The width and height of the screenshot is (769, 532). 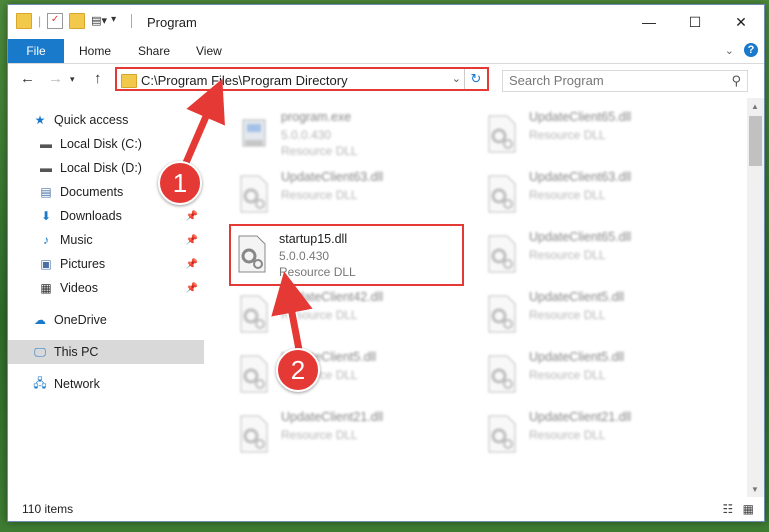 What do you see at coordinates (27, 78) in the screenshot?
I see `back-icon: ←` at bounding box center [27, 78].